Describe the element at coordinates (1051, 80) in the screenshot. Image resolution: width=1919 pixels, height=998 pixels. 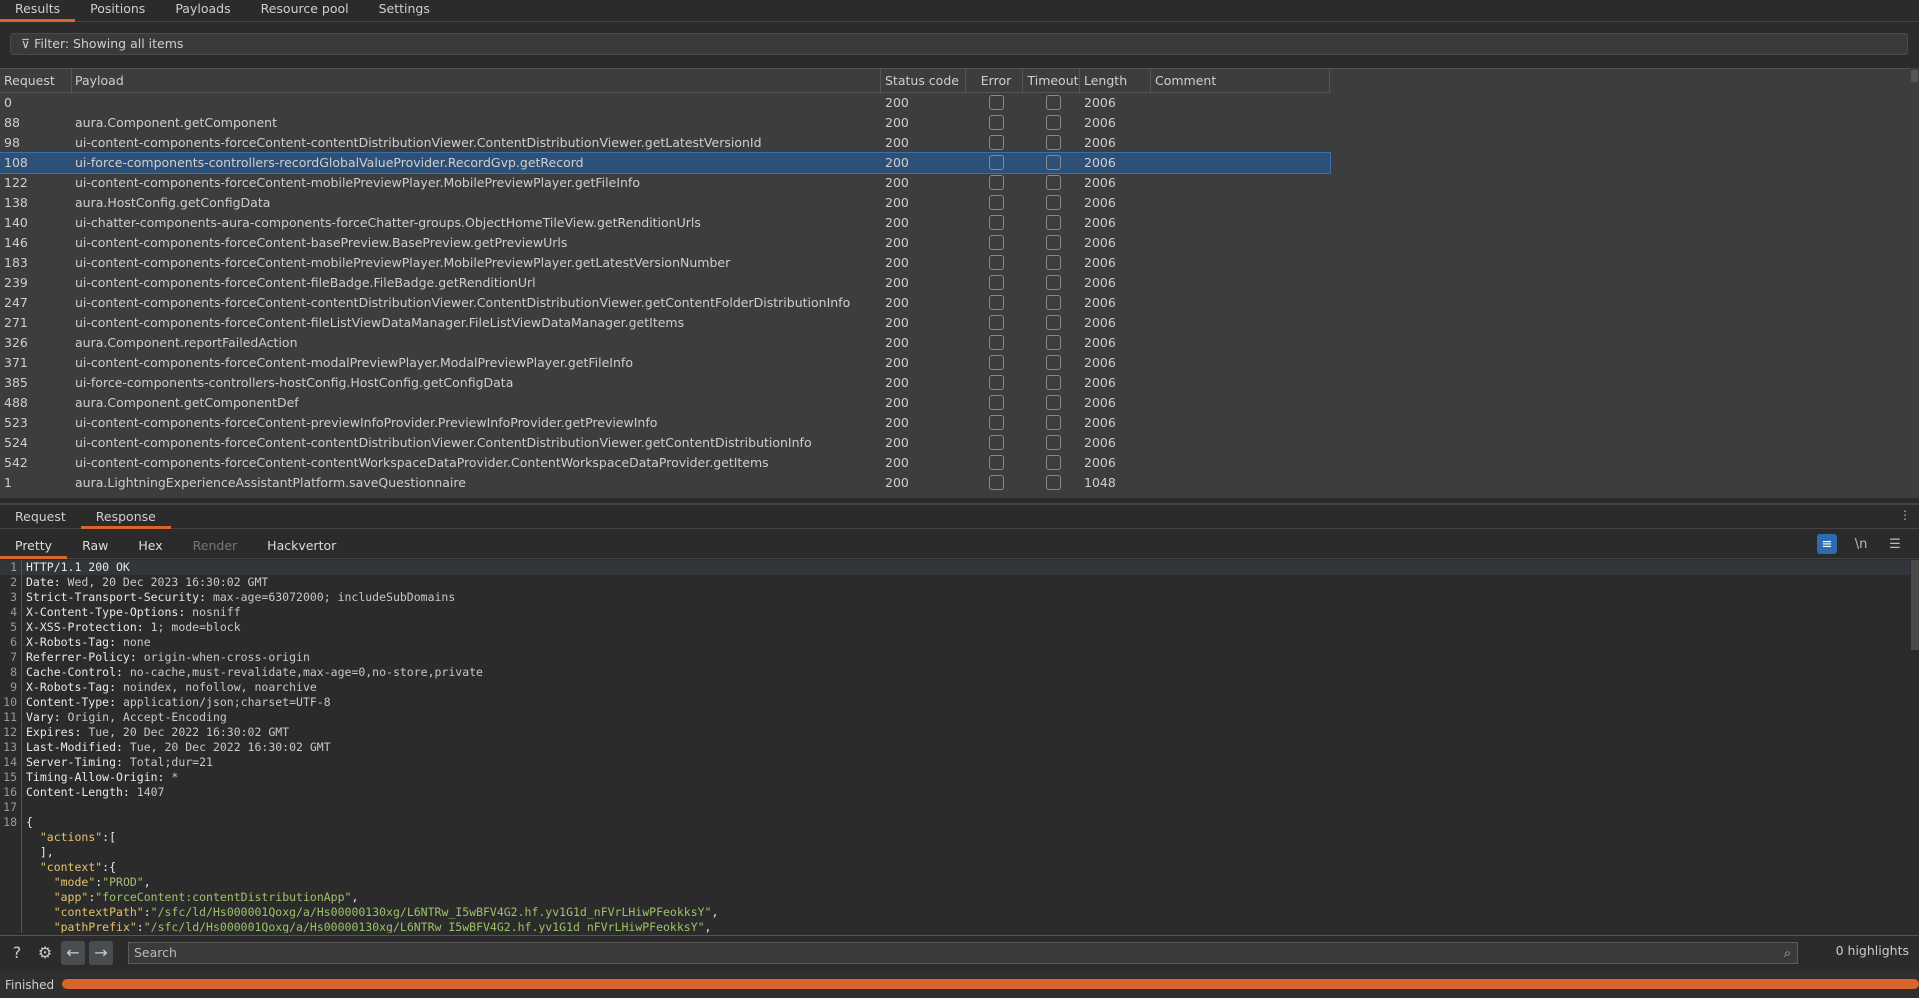
I see `column-header-timeout: Timeout` at that location.